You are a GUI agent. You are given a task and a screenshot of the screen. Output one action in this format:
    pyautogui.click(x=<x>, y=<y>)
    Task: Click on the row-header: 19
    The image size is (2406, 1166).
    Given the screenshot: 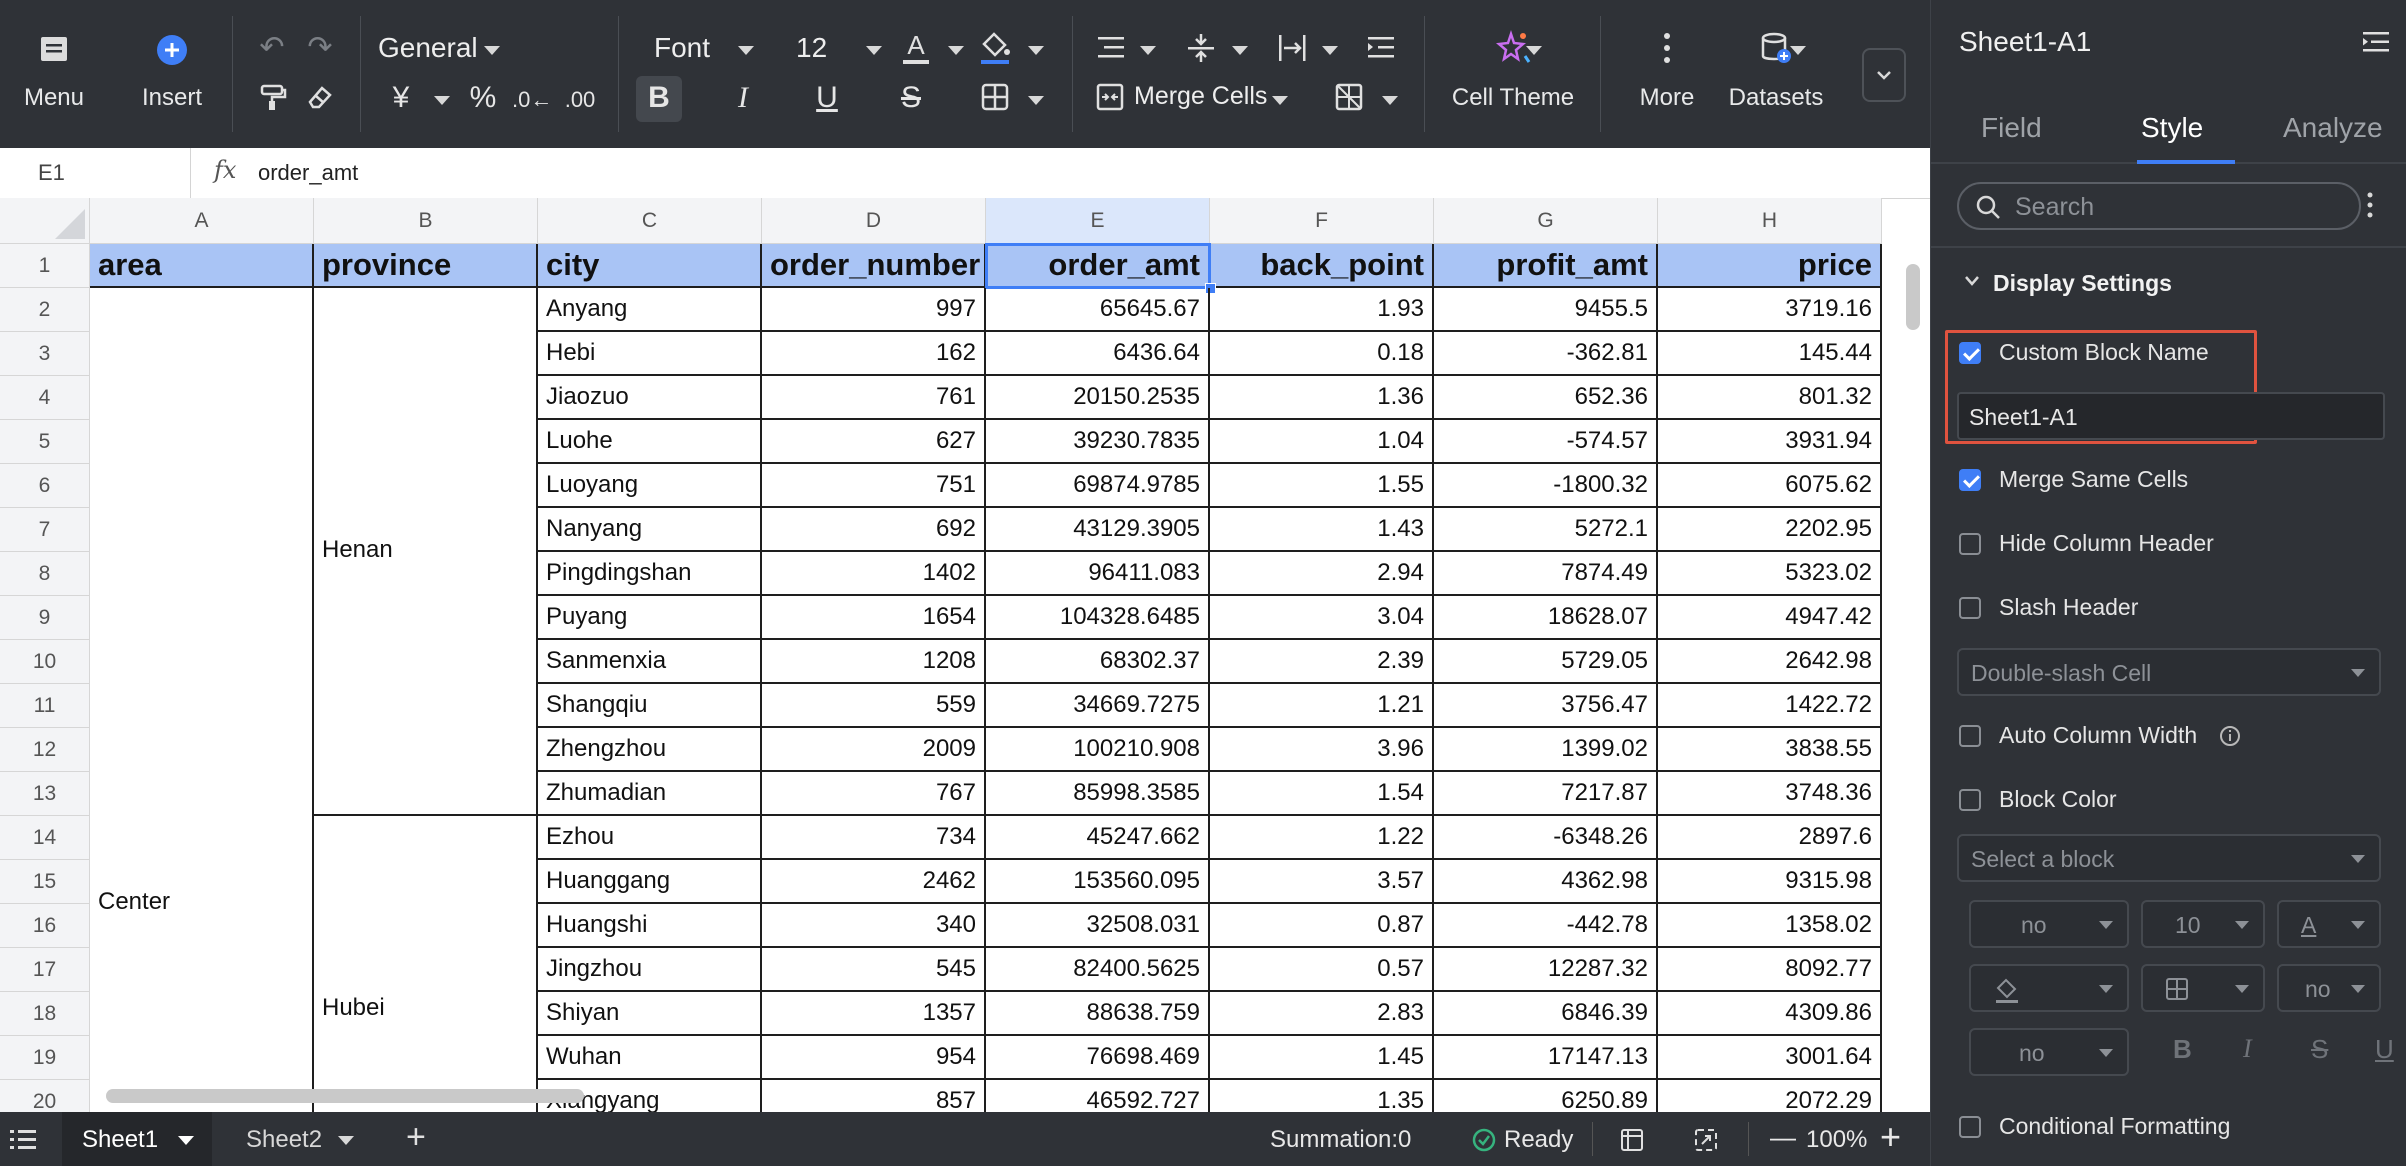 What is the action you would take?
    pyautogui.click(x=45, y=1058)
    